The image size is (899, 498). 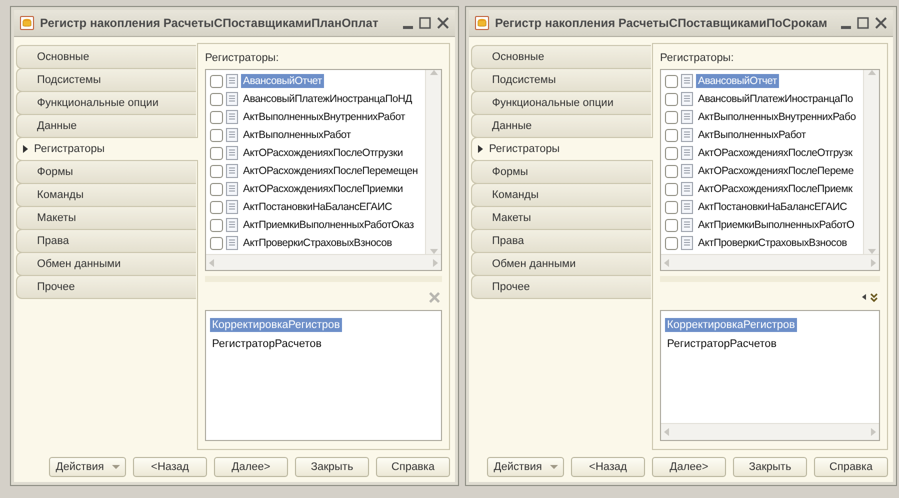 I want to click on list-item: АктОРасхожденияхПослеОтгрузк, so click(x=775, y=153).